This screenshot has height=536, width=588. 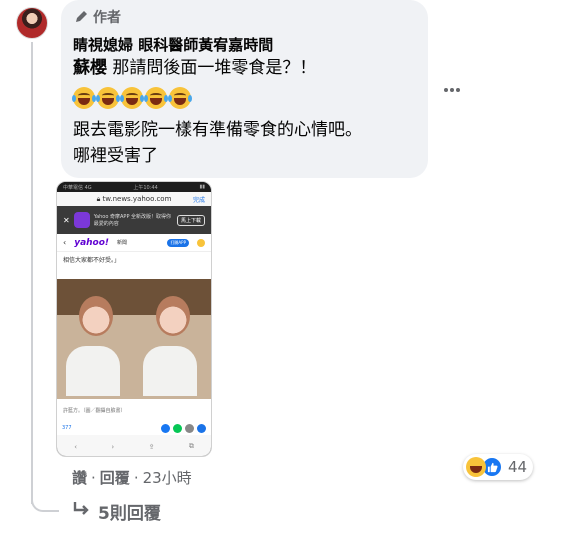 What do you see at coordinates (132, 477) in the screenshot?
I see `comment-actions: 讚 · 回覆 · 23小時` at bounding box center [132, 477].